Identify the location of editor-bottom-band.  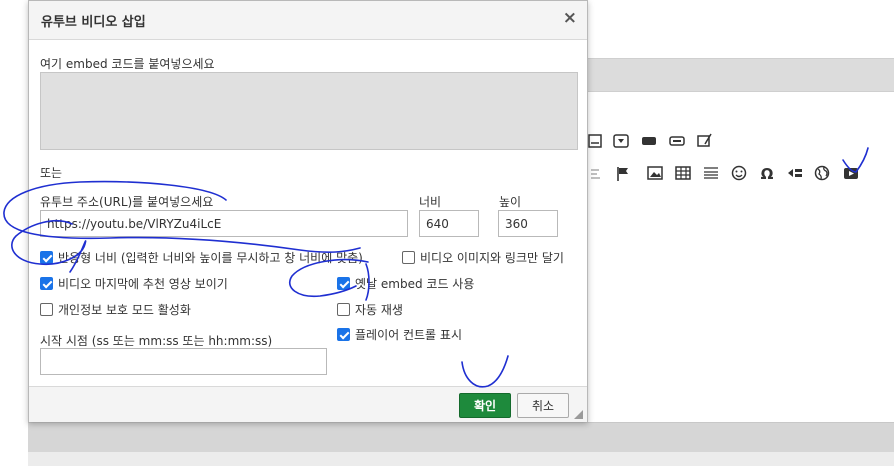
(461, 437).